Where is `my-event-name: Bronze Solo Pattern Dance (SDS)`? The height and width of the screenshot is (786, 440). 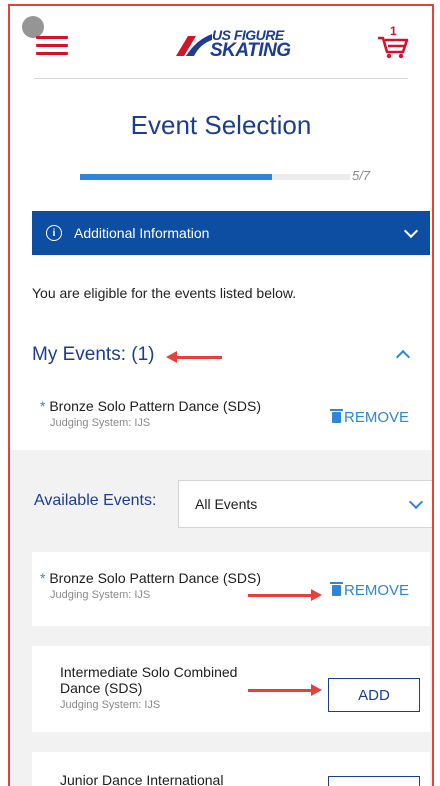
my-event-name: Bronze Solo Pattern Dance (SDS) is located at coordinates (155, 406).